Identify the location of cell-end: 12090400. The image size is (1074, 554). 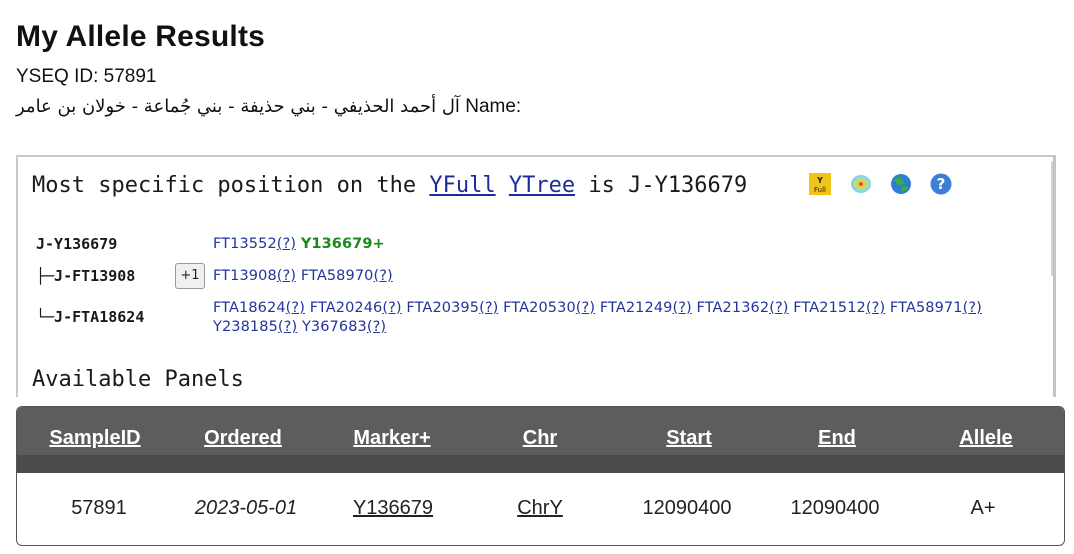
(835, 508).